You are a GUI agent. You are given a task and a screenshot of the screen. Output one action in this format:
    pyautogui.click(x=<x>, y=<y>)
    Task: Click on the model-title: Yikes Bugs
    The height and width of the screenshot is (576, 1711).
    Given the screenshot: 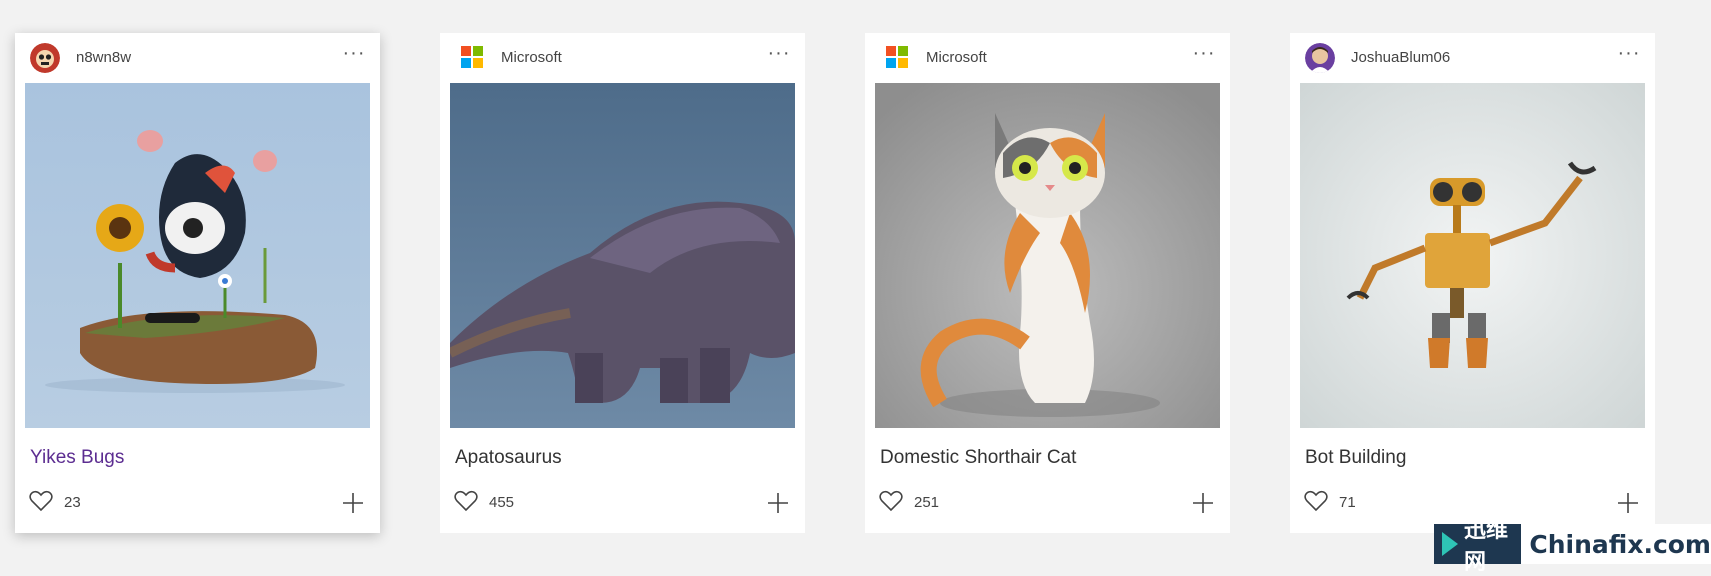 What is the action you would take?
    pyautogui.click(x=77, y=458)
    